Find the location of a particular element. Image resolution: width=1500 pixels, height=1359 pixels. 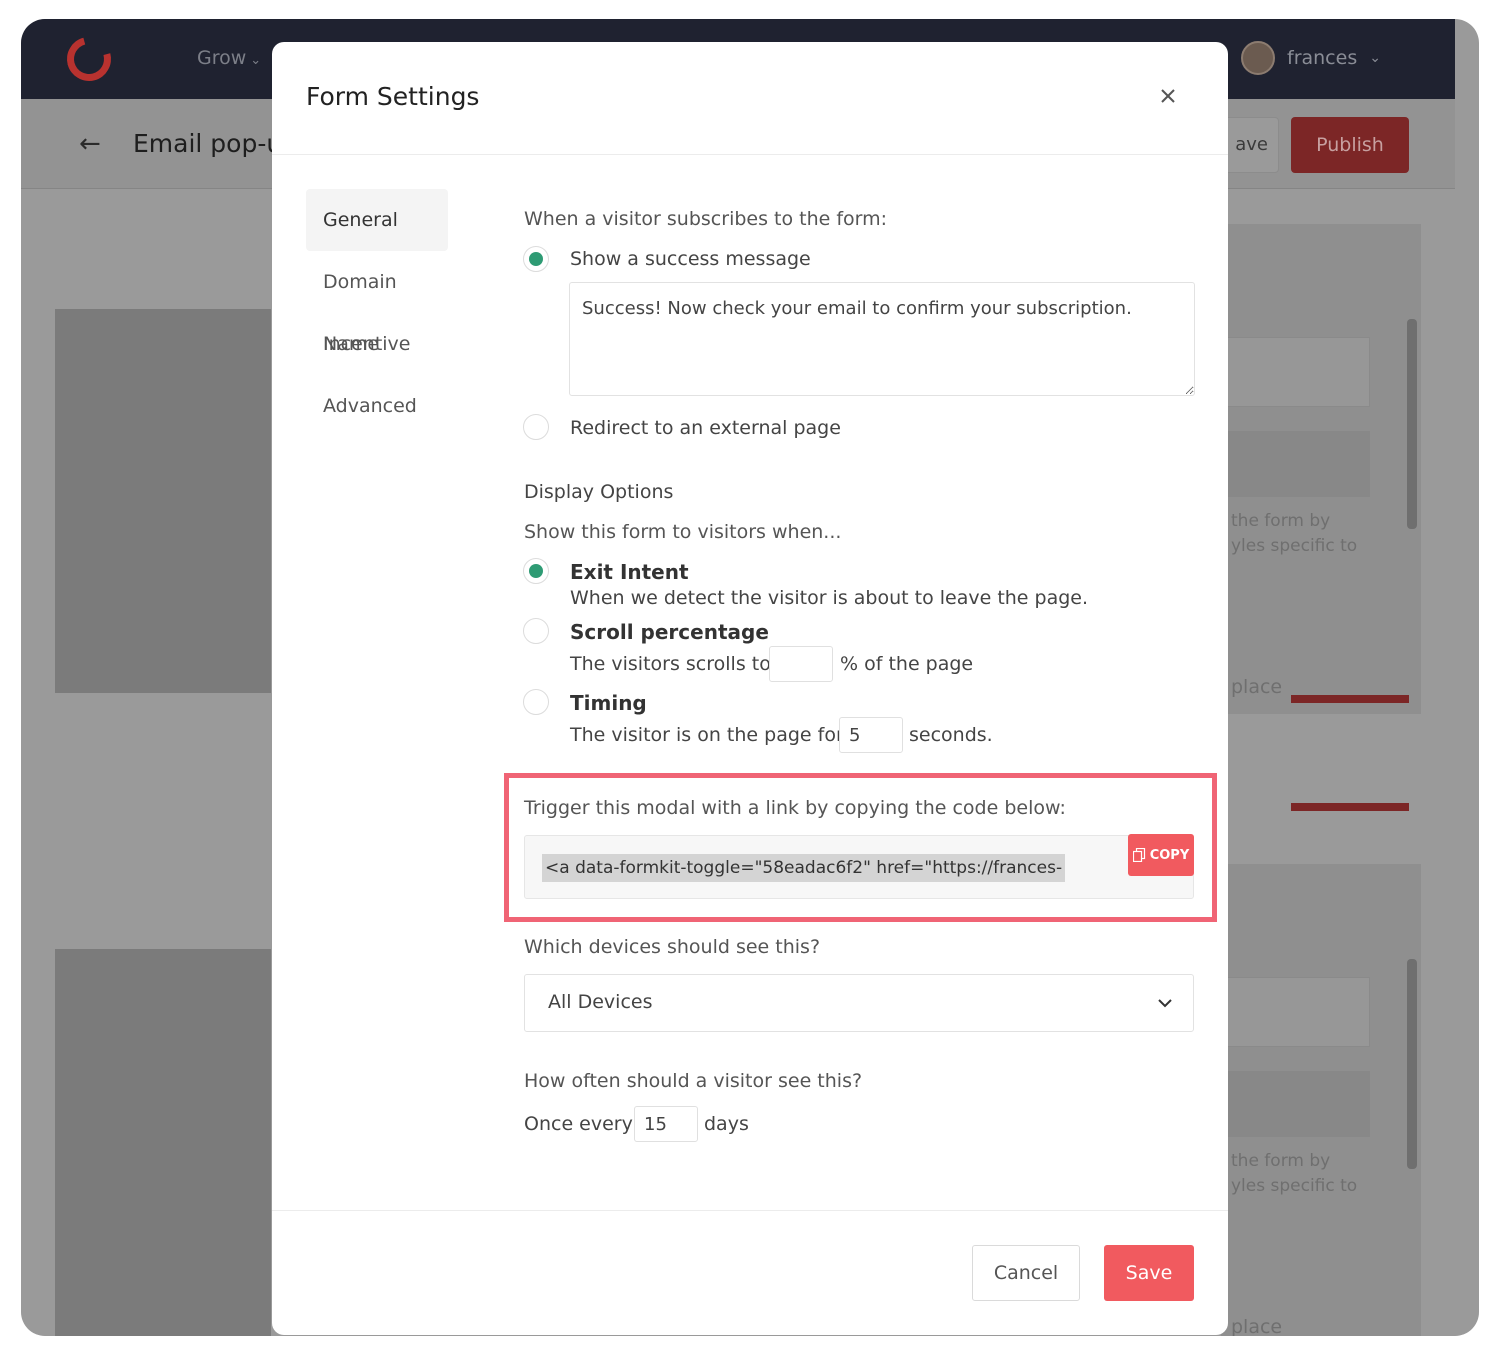

user-menu: frances ⌄ is located at coordinates (1311, 58).